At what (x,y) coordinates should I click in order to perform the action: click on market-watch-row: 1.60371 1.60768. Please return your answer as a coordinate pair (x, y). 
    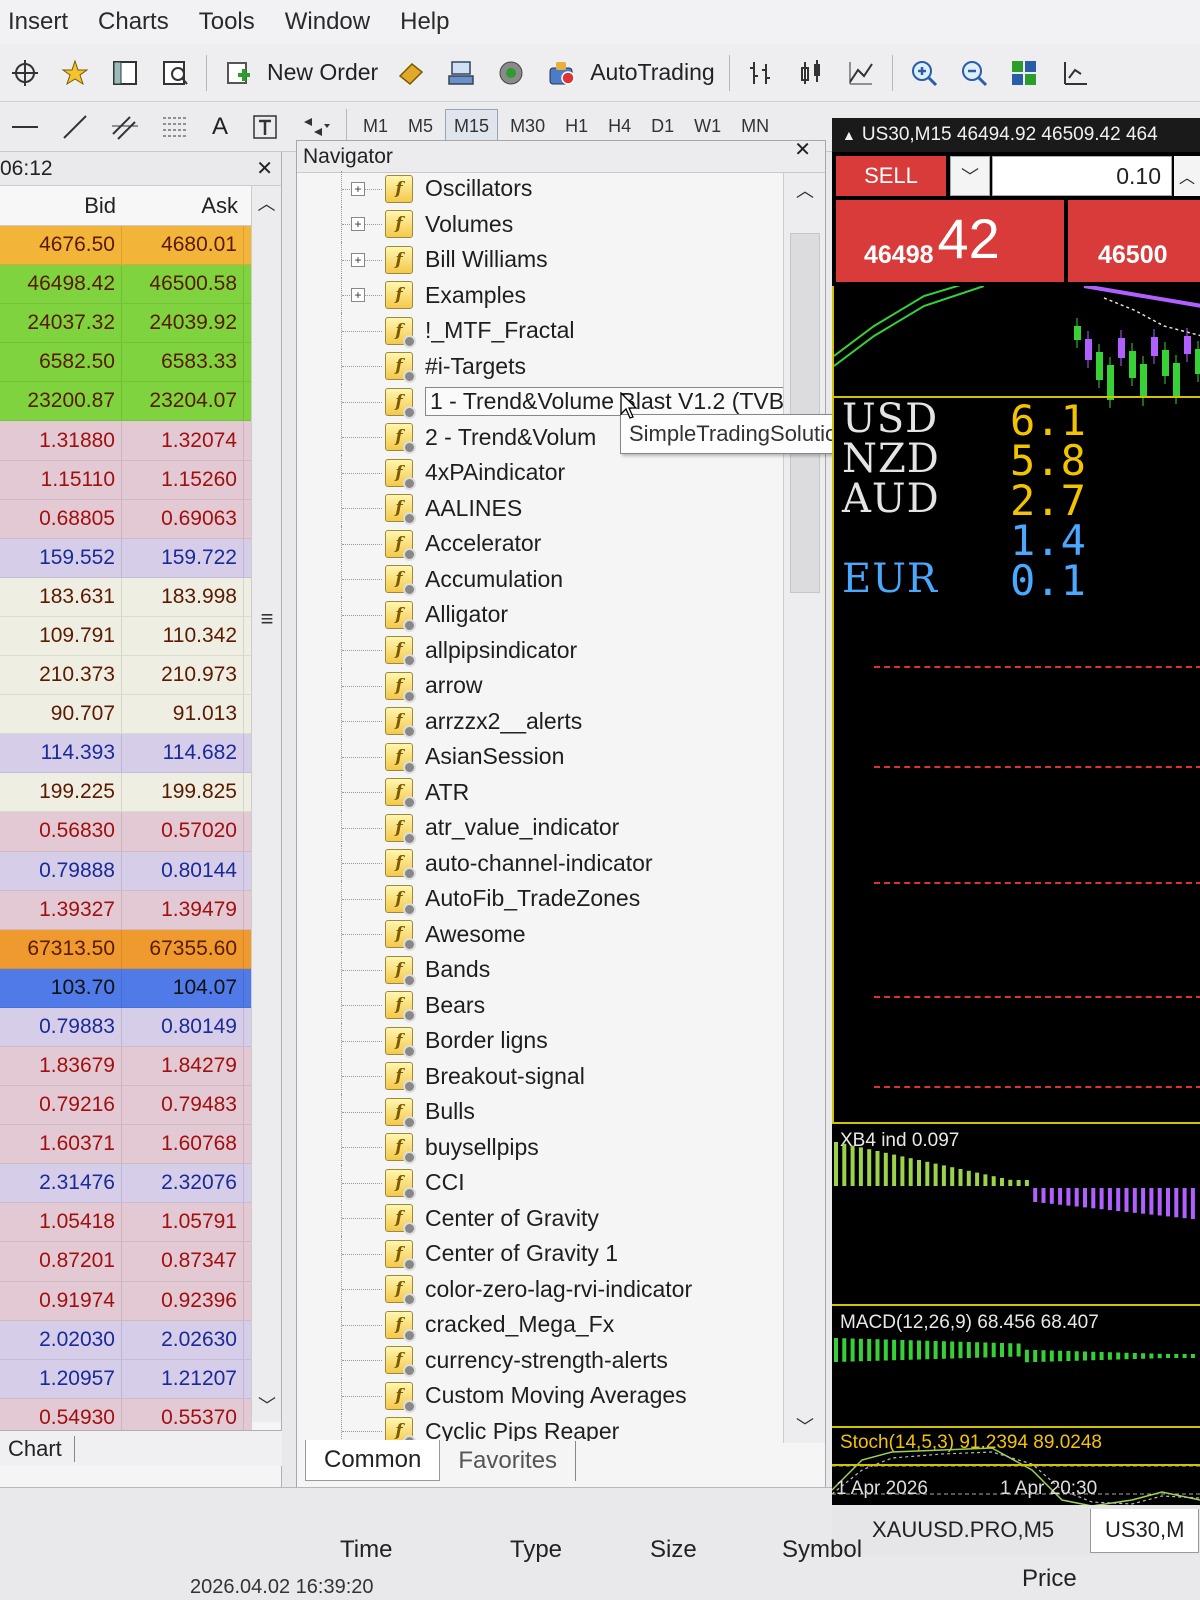
    Looking at the image, I should click on (126, 1145).